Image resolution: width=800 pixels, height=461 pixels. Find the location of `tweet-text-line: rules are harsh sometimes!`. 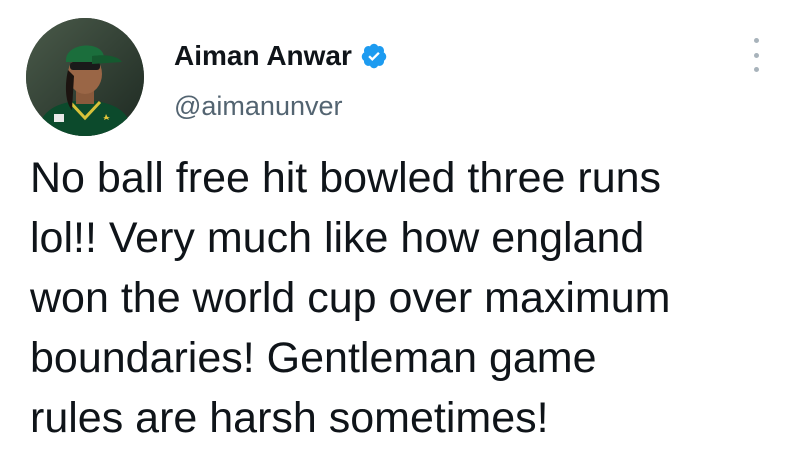

tweet-text-line: rules are harsh sometimes! is located at coordinates (289, 418).